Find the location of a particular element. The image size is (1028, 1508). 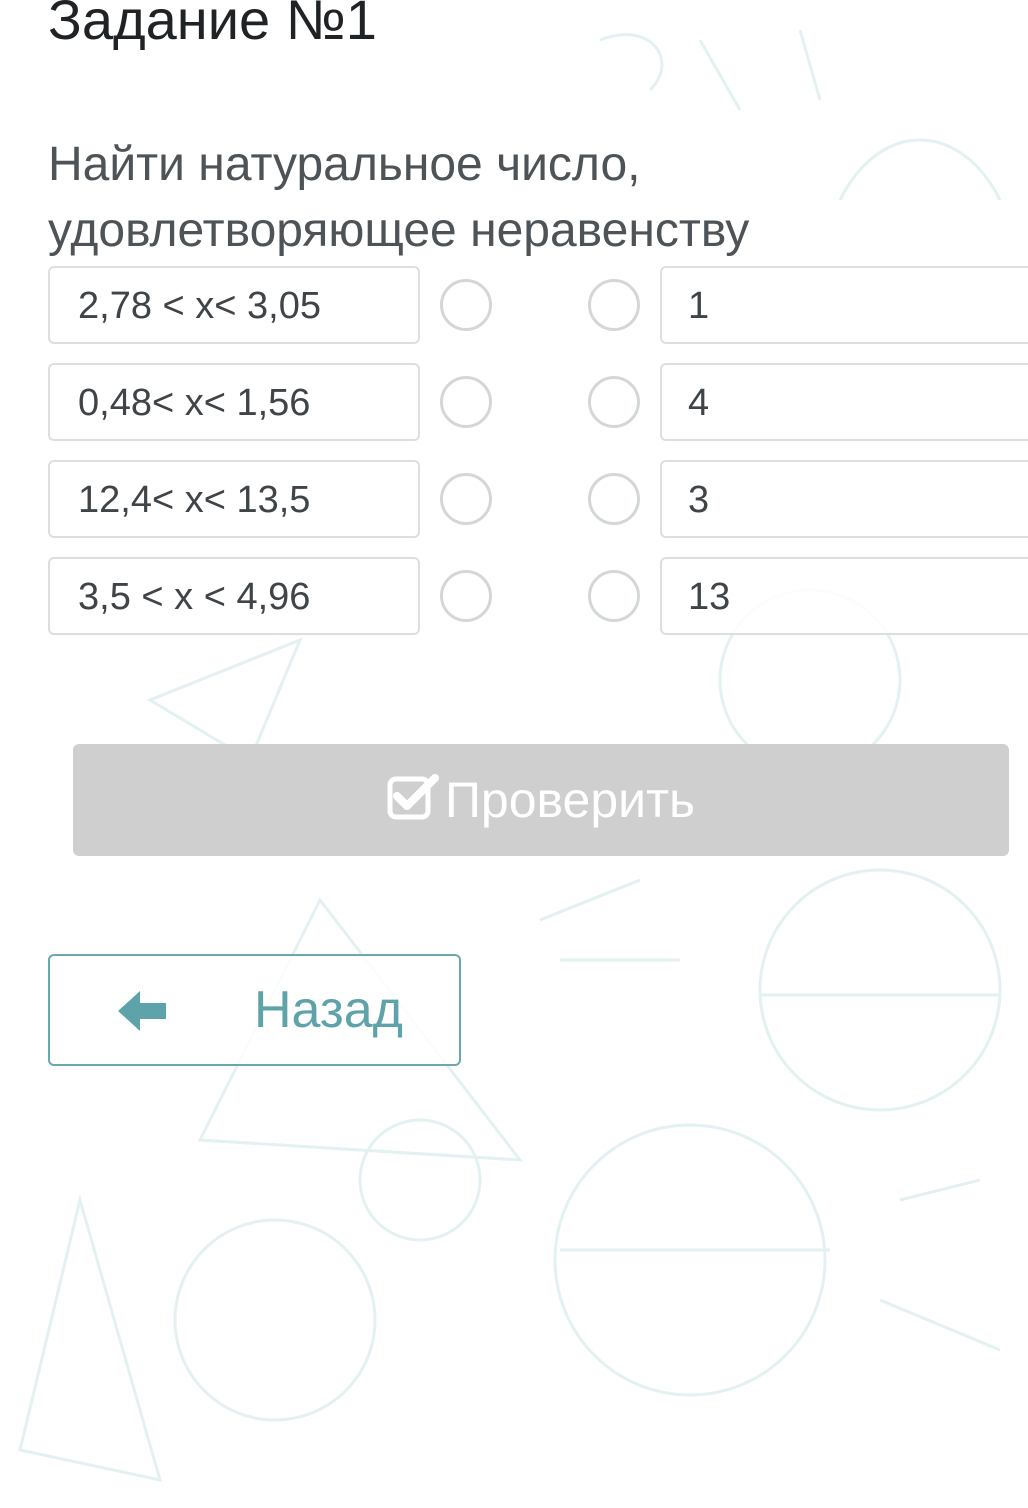

answer-item: 1 is located at coordinates (844, 305).